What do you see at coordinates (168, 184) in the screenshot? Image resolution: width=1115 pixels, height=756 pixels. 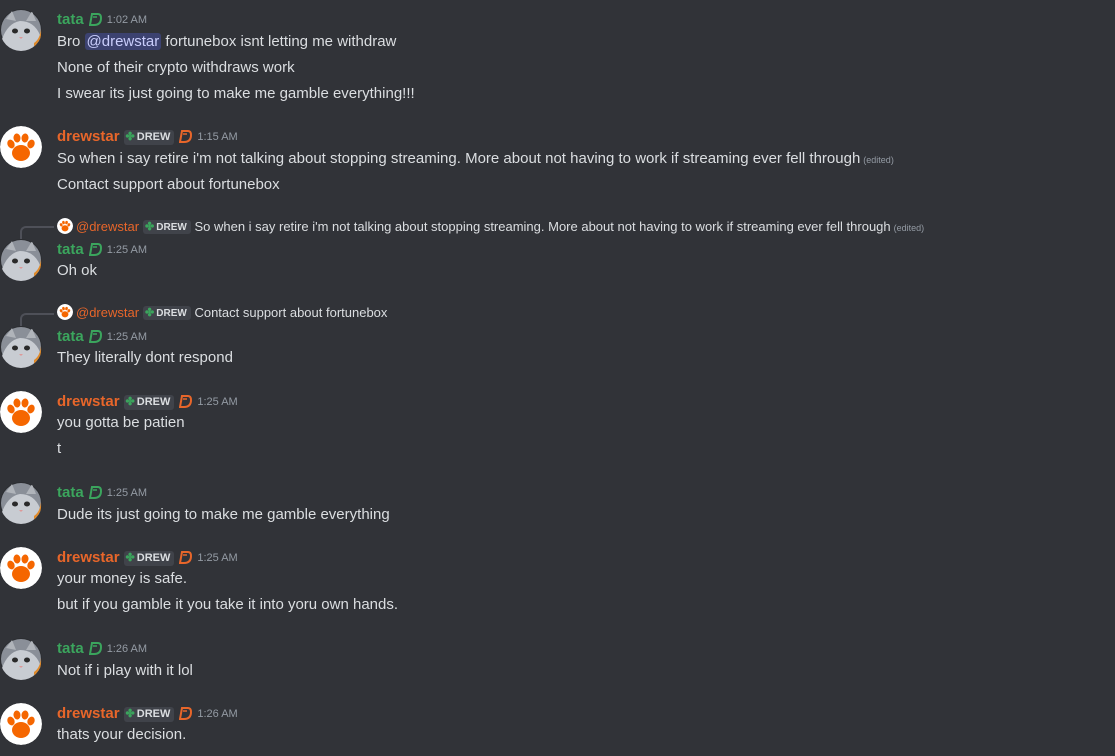 I see `message-line: Contact support about fortunebox` at bounding box center [168, 184].